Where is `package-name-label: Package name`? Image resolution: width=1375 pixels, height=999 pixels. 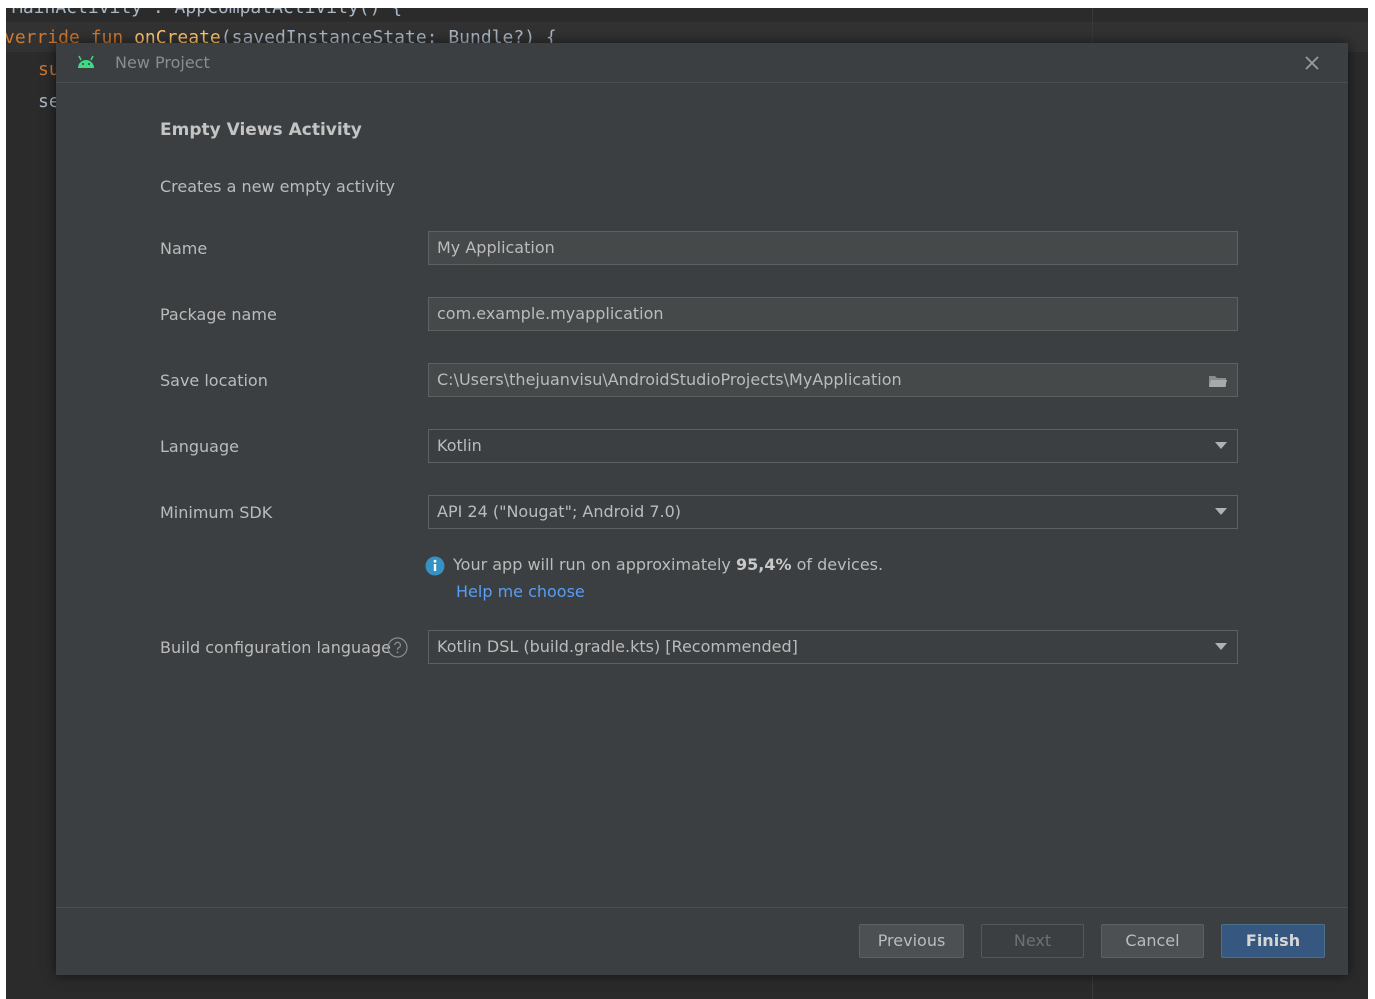
package-name-label: Package name is located at coordinates (218, 314).